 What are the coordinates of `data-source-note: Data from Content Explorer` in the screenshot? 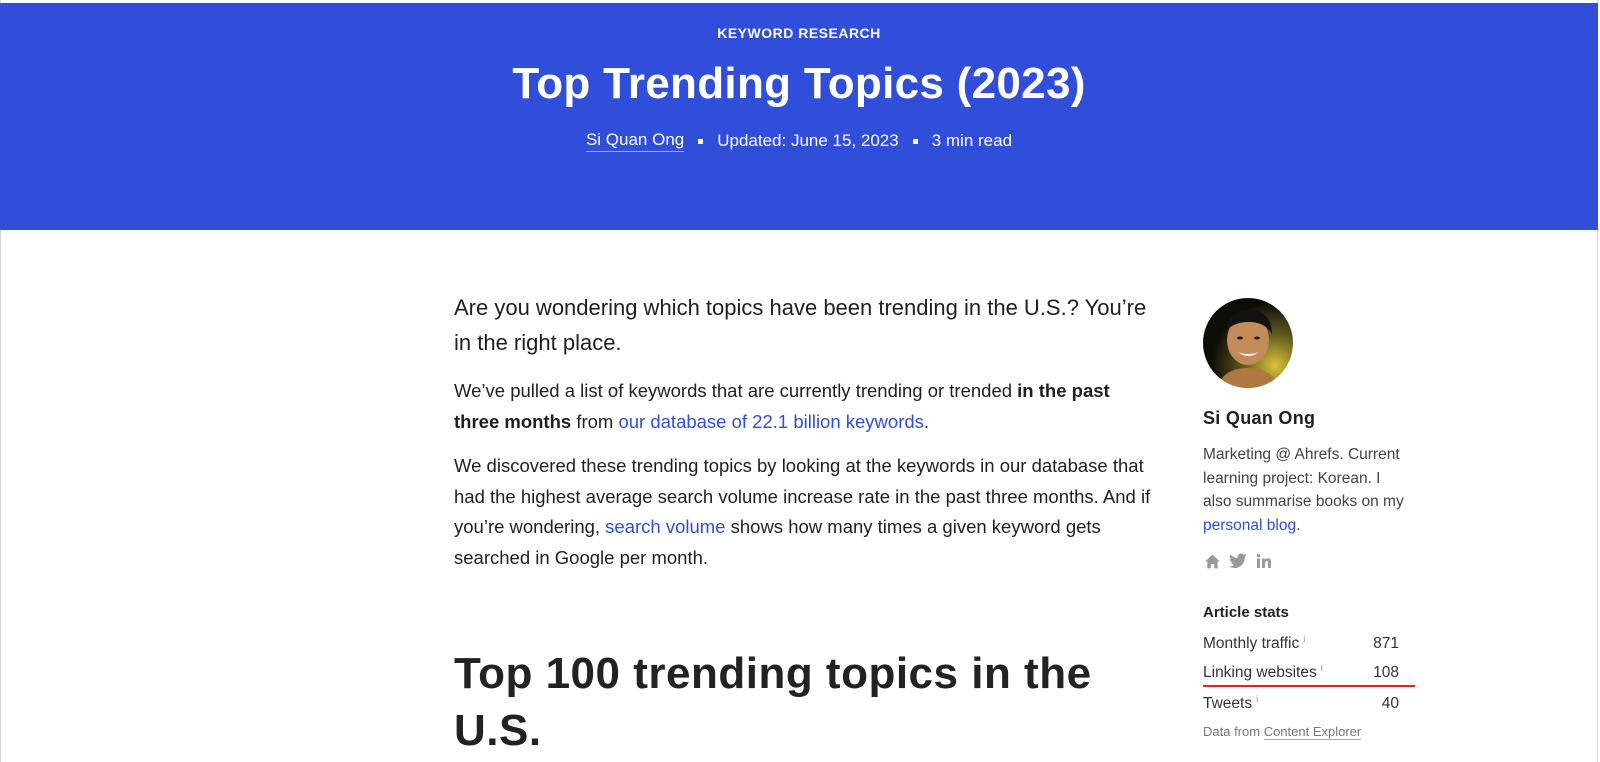 It's located at (1308, 732).